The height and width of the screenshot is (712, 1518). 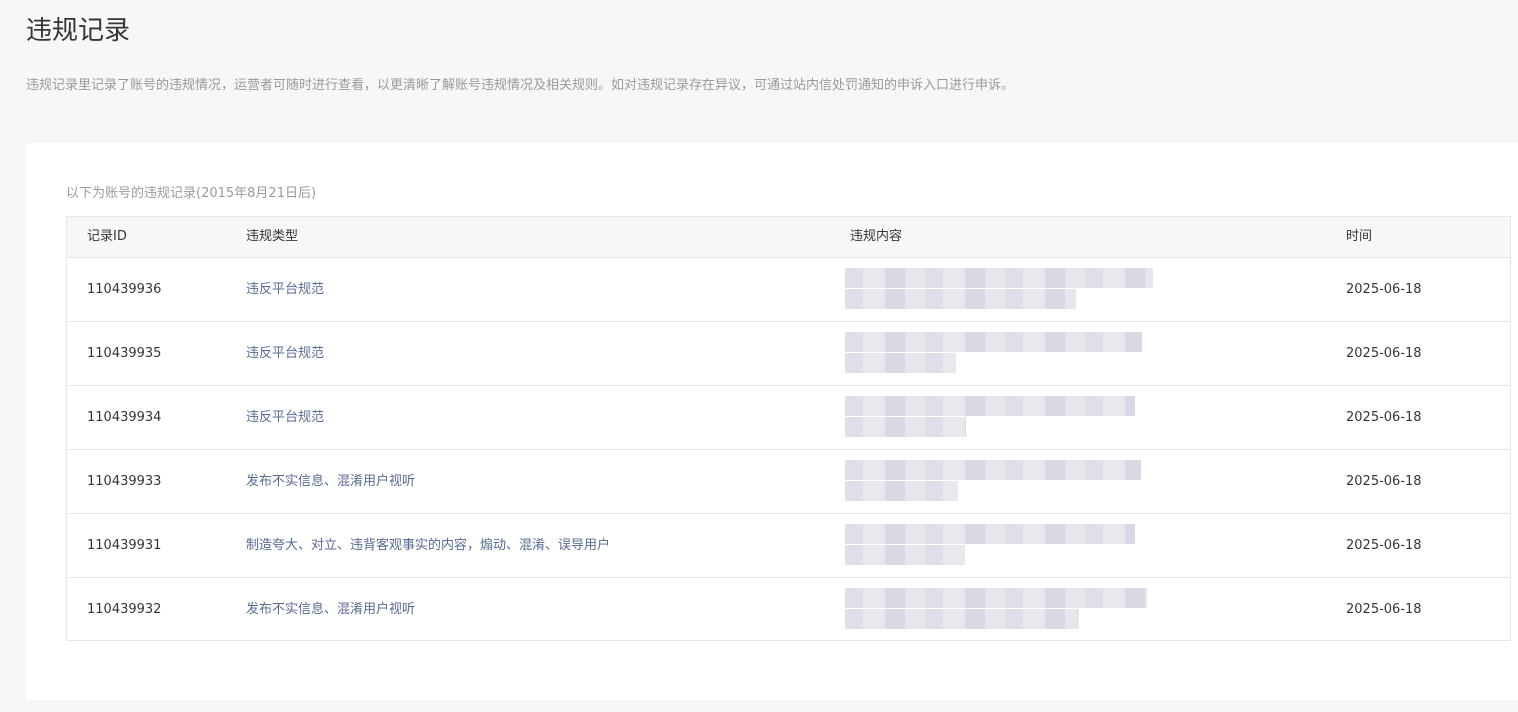 What do you see at coordinates (428, 545) in the screenshot?
I see `violation-type-link: 制造夸大、对立、违背客观事实的内容，煽动、混淆、误导用户` at bounding box center [428, 545].